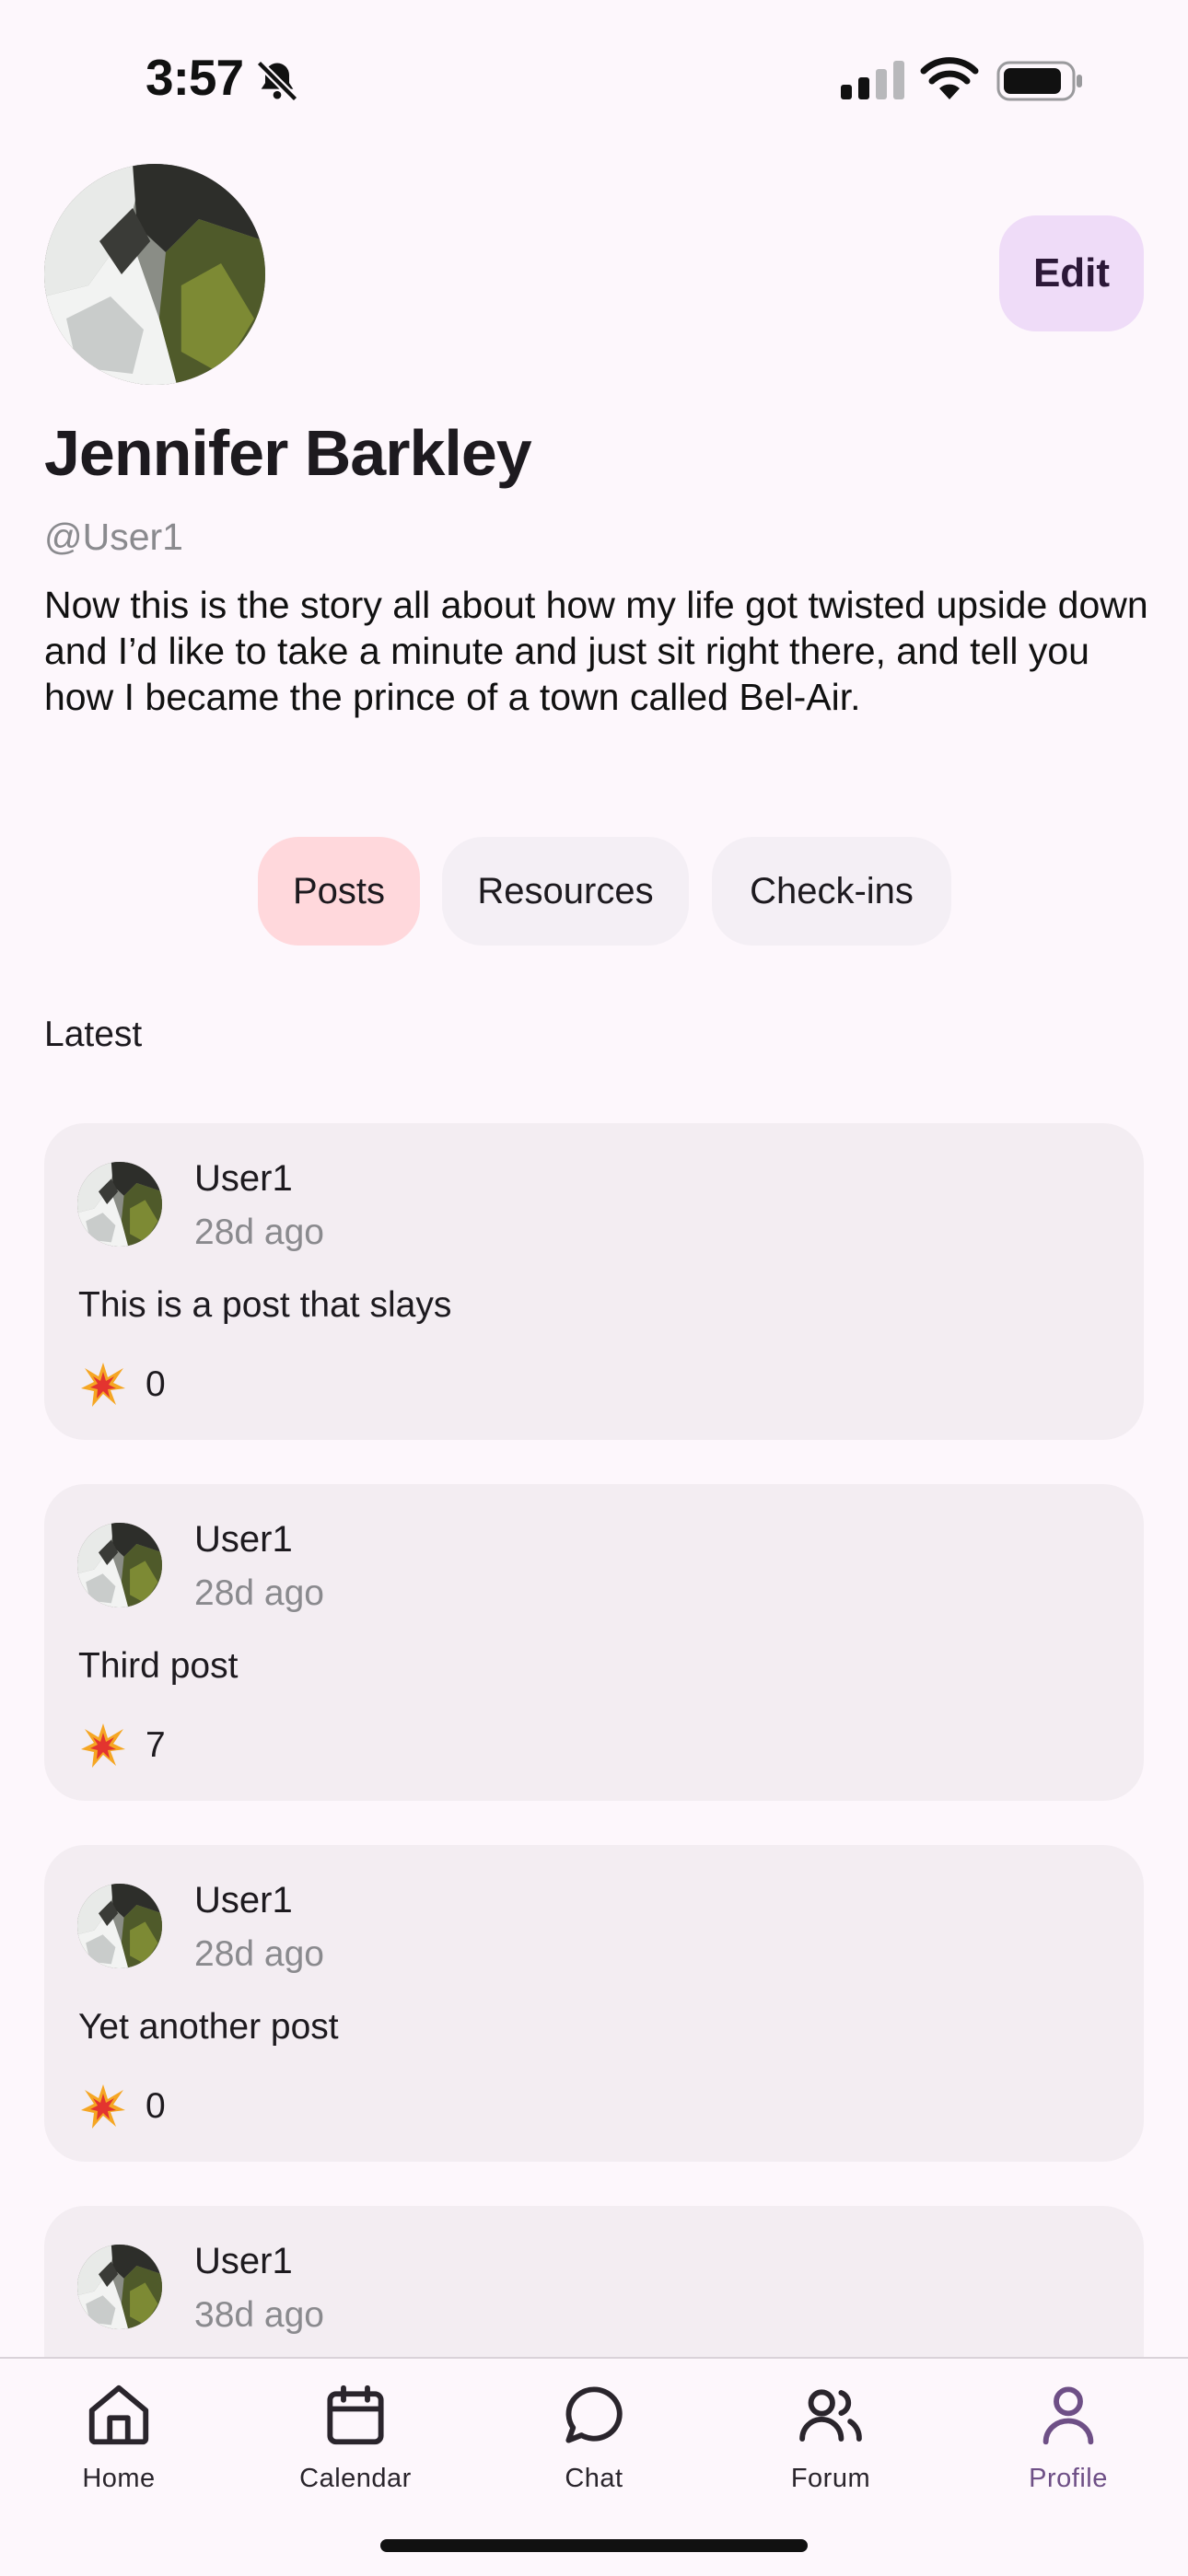  I want to click on chat-bubble-icon, so click(594, 2414).